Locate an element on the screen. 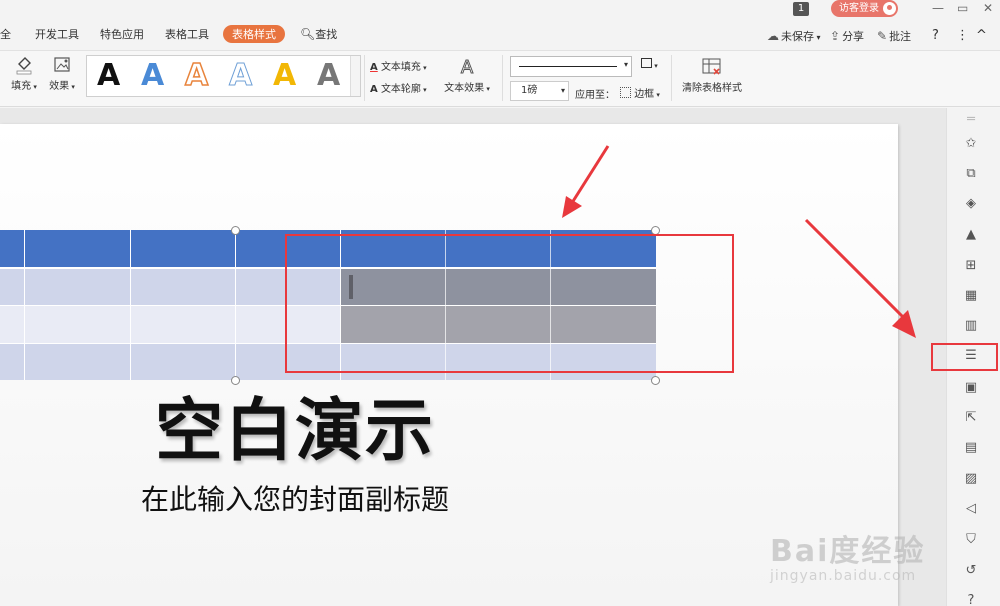 The height and width of the screenshot is (606, 1000). baidu-watermark: Bai度经验 jingyan.baidu.com is located at coordinates (870, 560).